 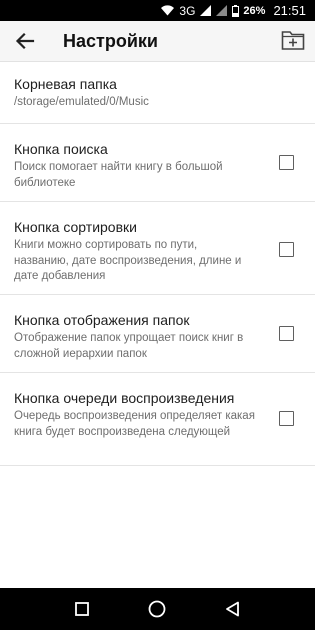 I want to click on setting-root-folder: Корневая папка /storage/emulated/0/Music, so click(x=157, y=93).